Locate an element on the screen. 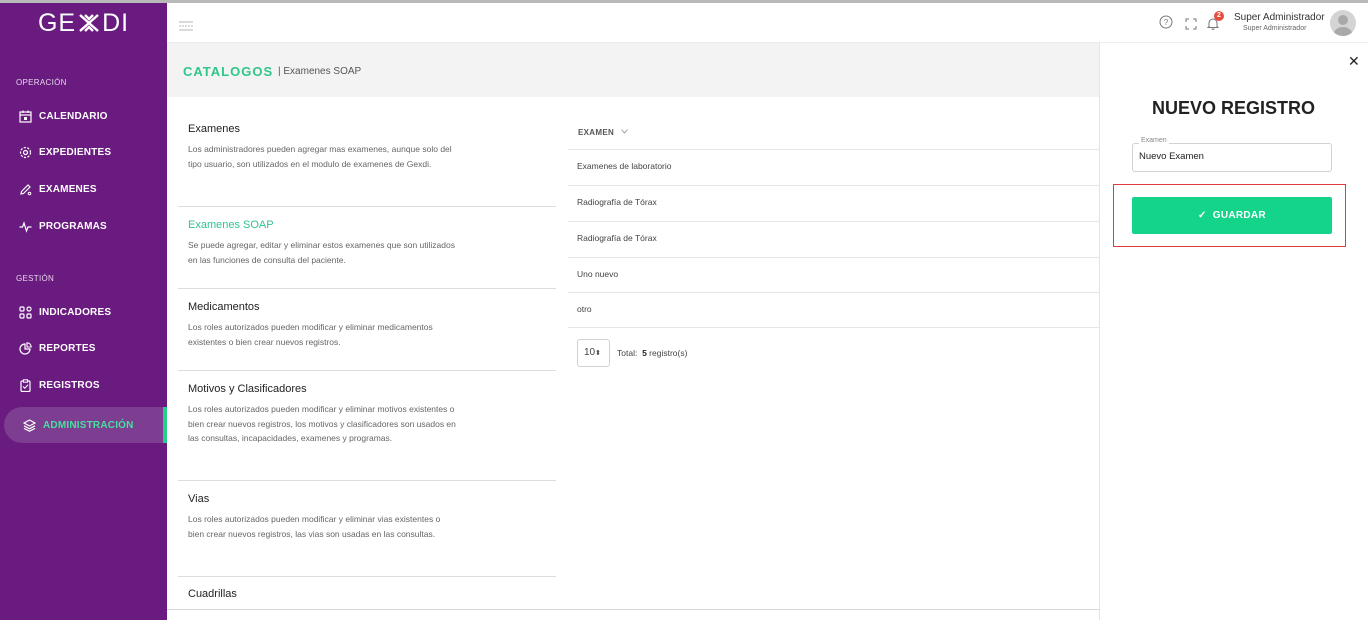 Image resolution: width=1368 pixels, height=620 pixels. fullscreen-icon is located at coordinates (1191, 26).